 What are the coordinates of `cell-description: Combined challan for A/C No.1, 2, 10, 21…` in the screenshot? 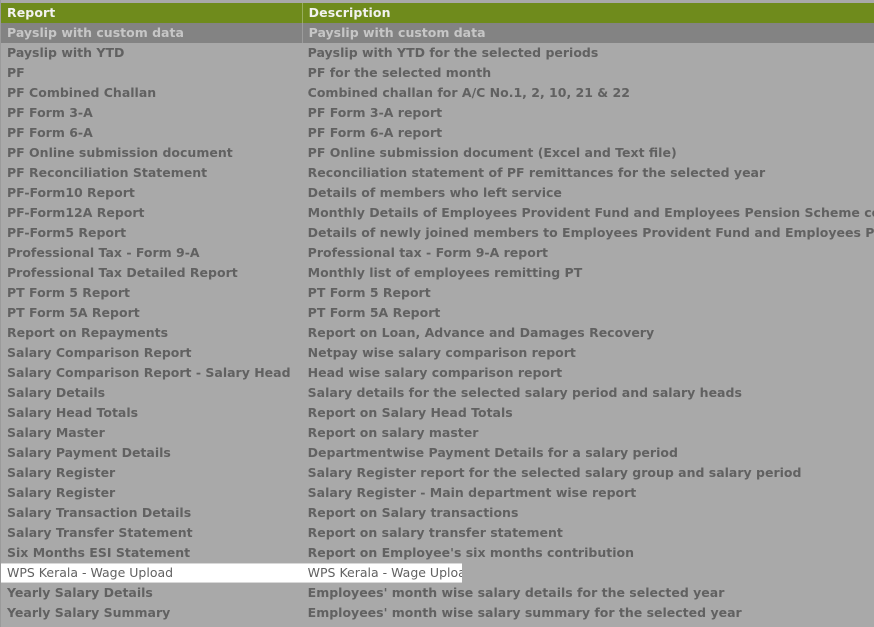 It's located at (588, 93).